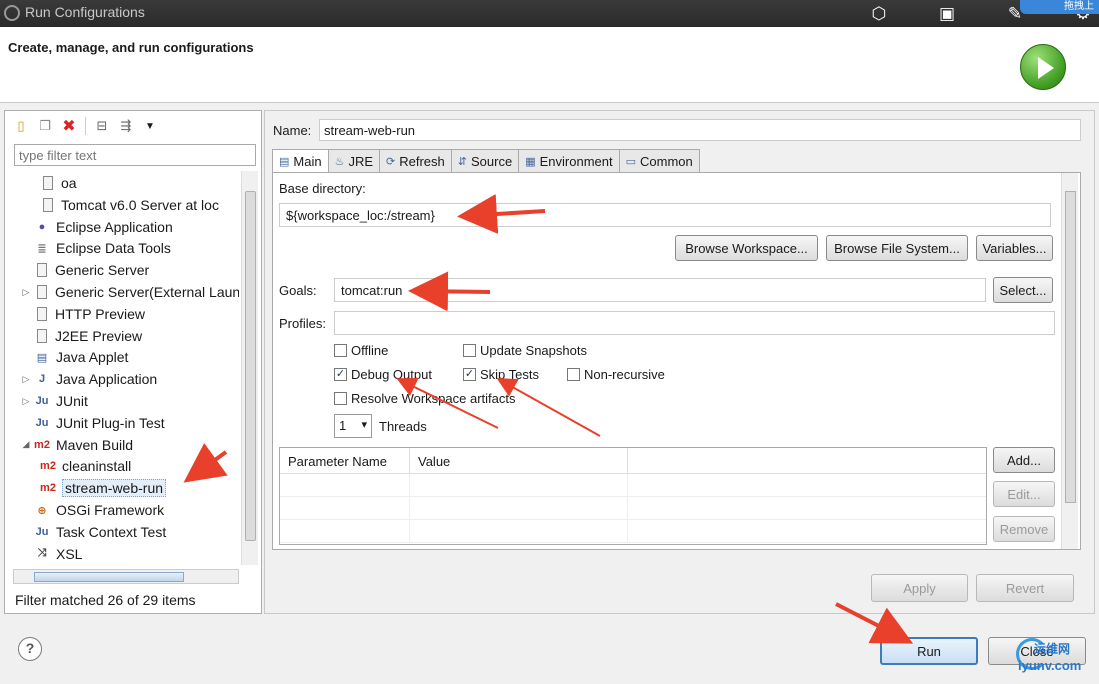 The image size is (1099, 684). What do you see at coordinates (345, 460) in the screenshot?
I see `column-header: Parameter Name` at bounding box center [345, 460].